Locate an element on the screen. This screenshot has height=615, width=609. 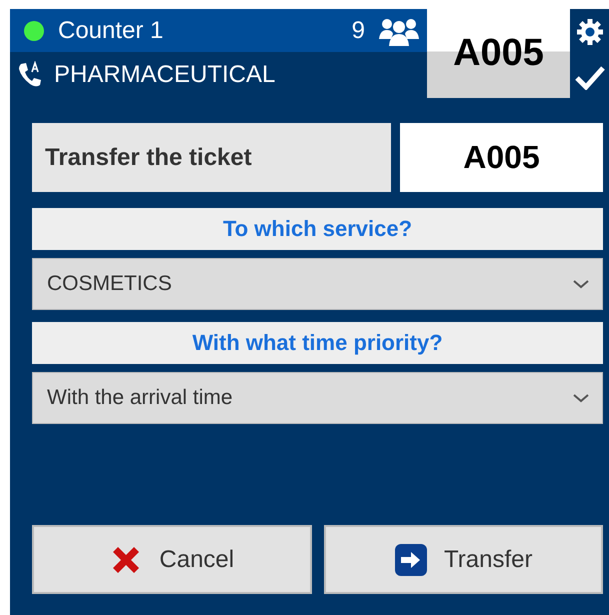
service-name: PHARMACEUTICAL is located at coordinates (165, 75).